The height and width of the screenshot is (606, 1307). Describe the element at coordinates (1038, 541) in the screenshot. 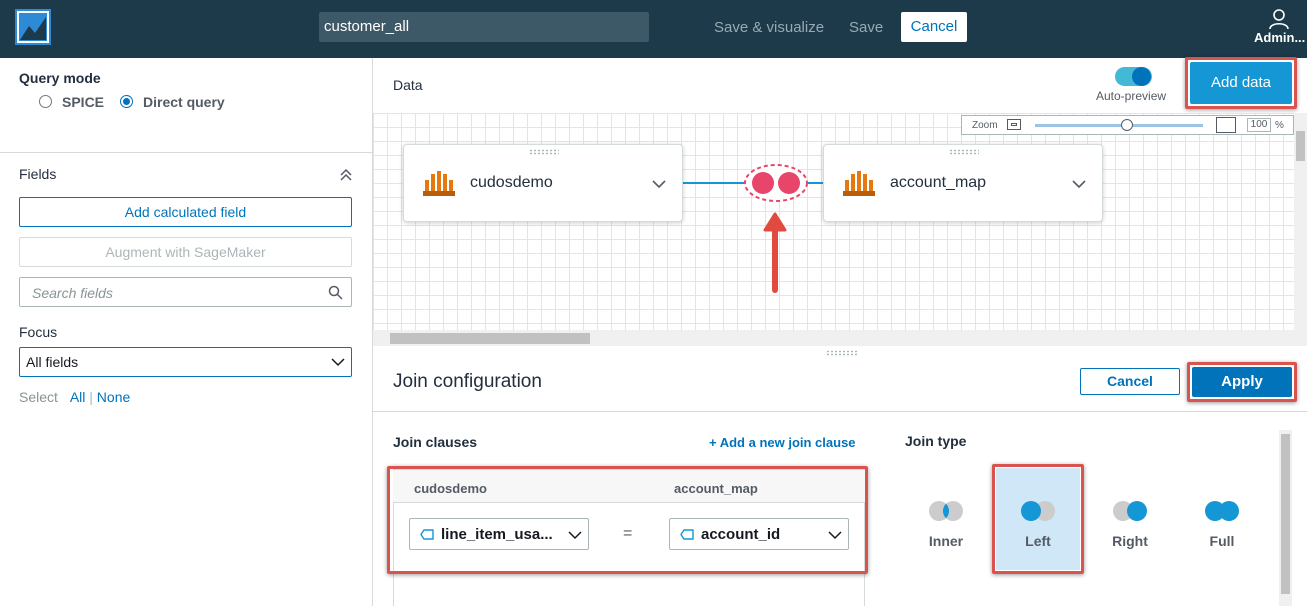

I see `join-type-left: Left` at that location.